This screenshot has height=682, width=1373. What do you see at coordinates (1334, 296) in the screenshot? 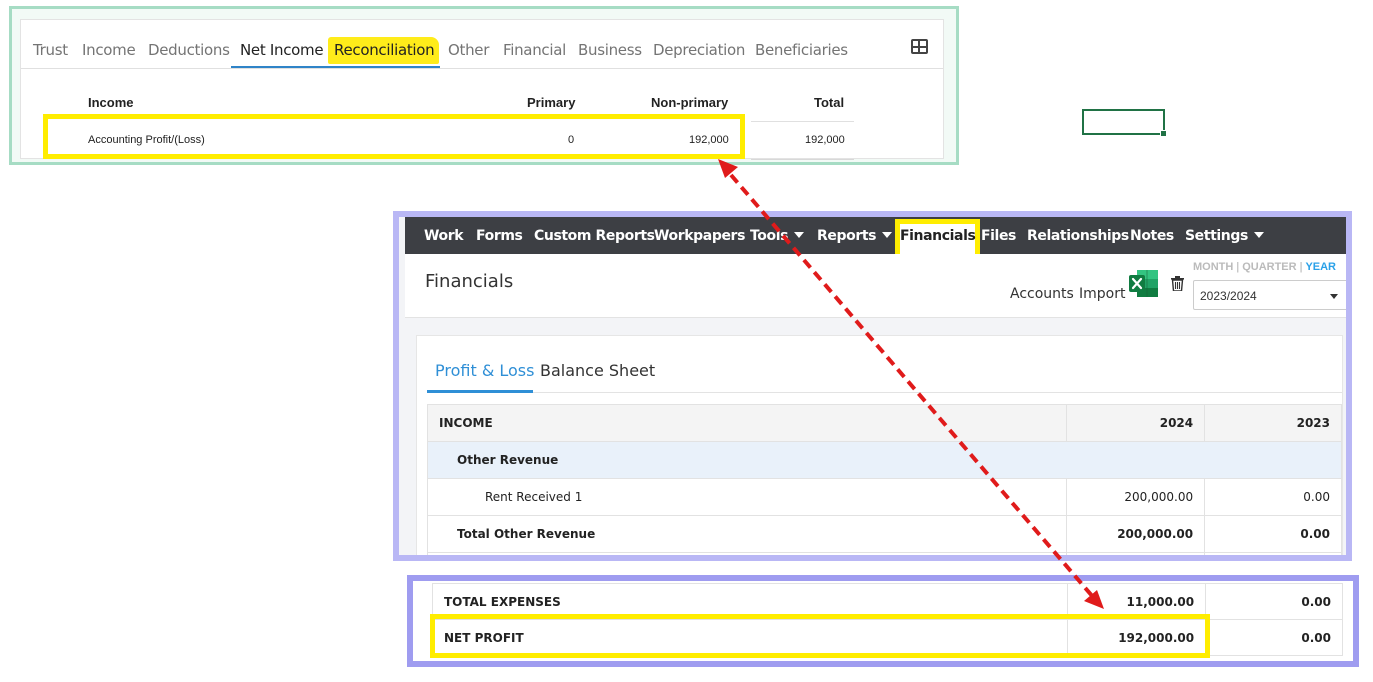
I see `dropdown-arrow-icon` at bounding box center [1334, 296].